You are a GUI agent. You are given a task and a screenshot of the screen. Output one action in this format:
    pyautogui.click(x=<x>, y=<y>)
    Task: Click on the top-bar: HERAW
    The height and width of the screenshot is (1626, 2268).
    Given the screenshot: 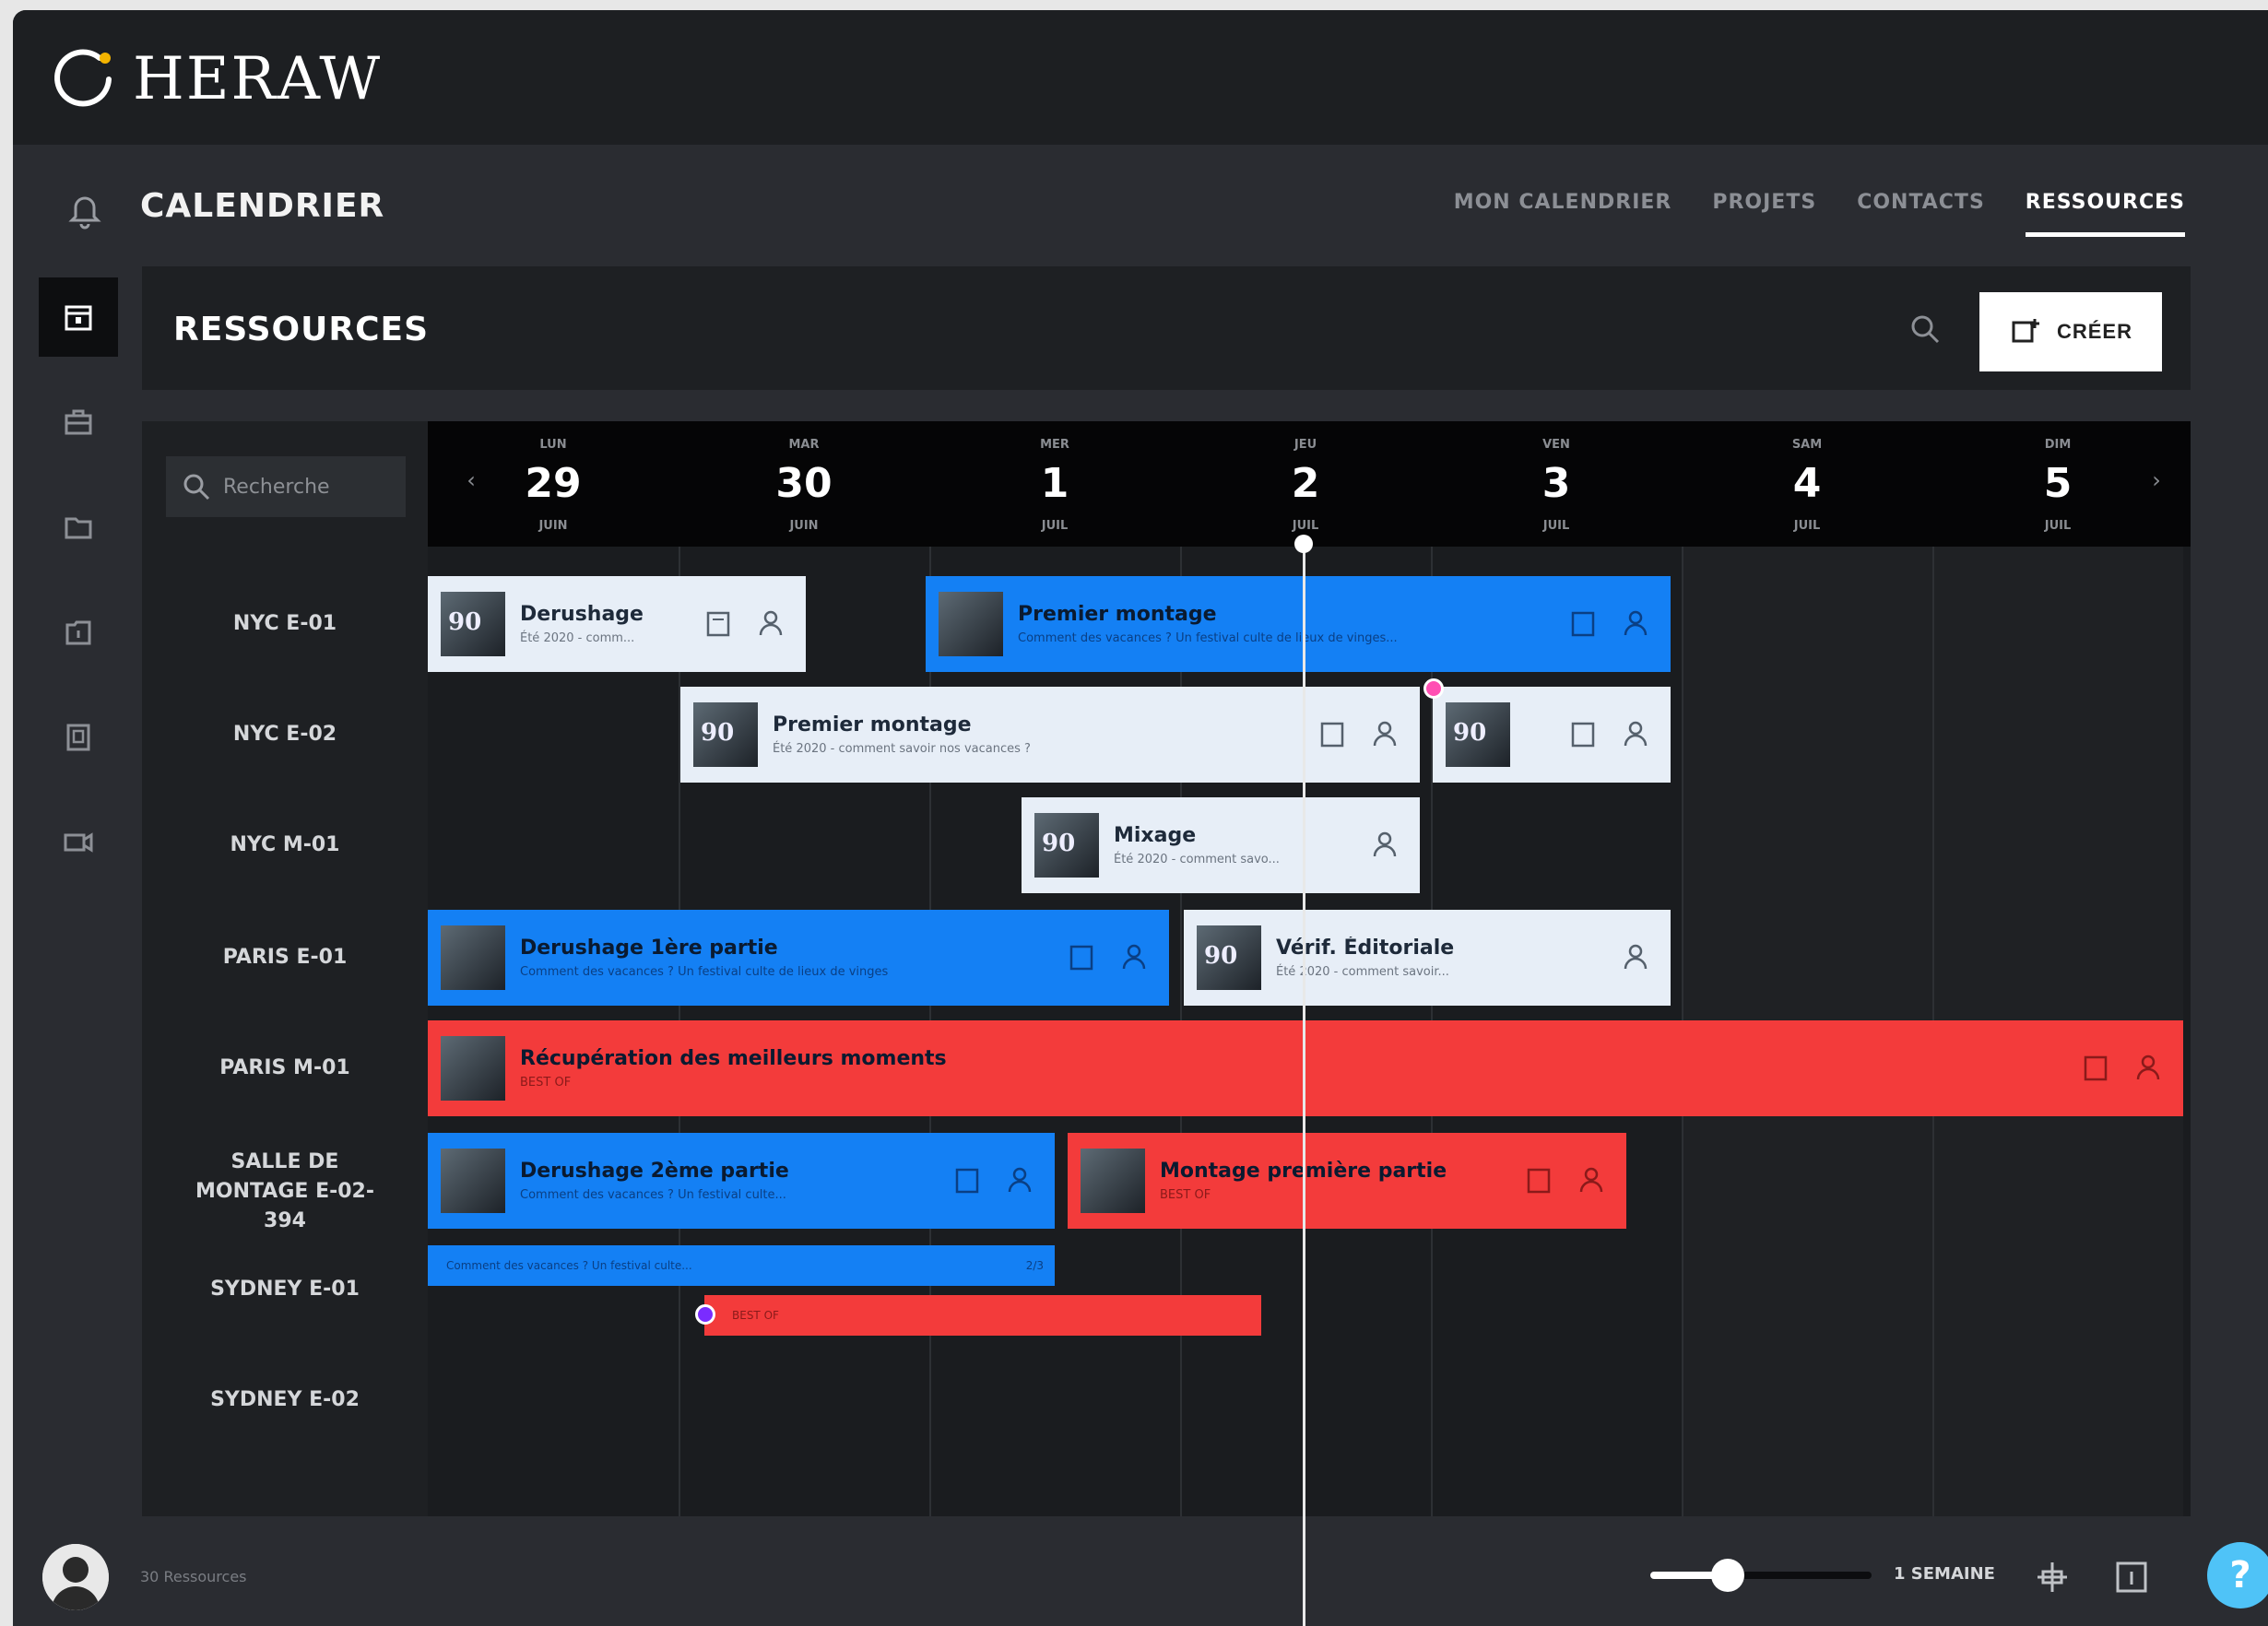 What is the action you would take?
    pyautogui.click(x=1140, y=77)
    